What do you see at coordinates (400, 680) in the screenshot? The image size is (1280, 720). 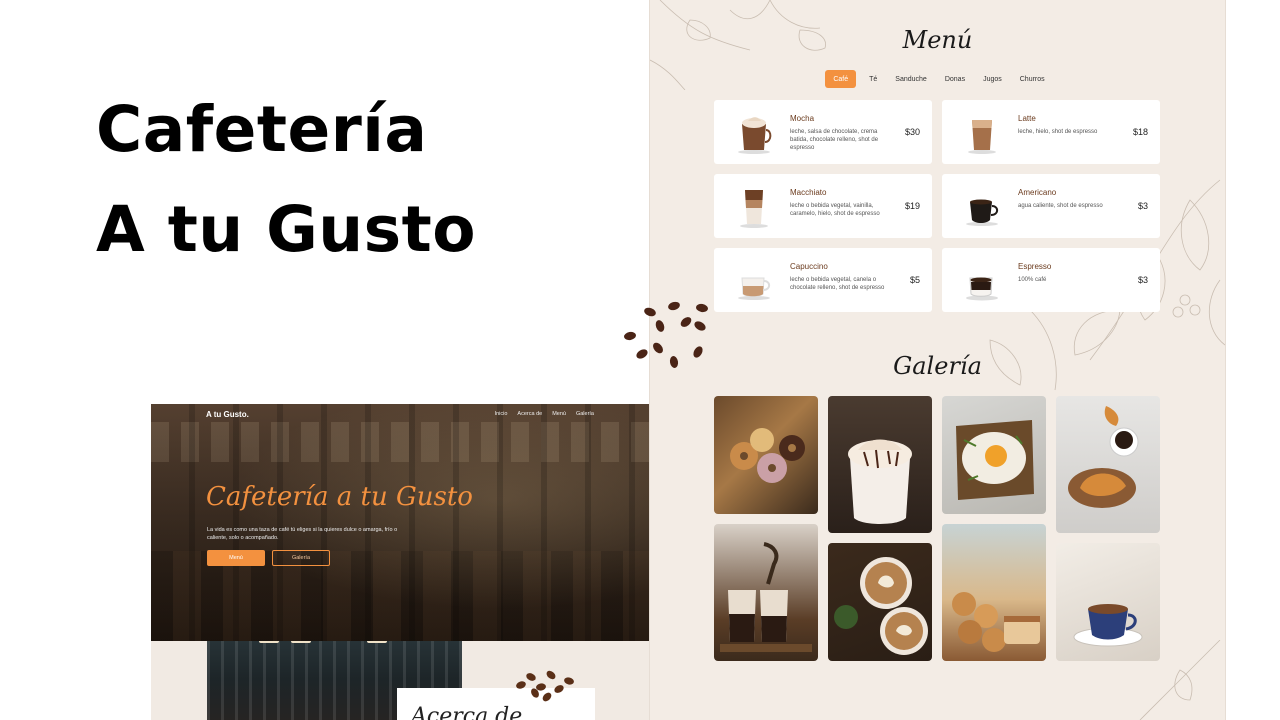 I see `about-section: Acerca de` at bounding box center [400, 680].